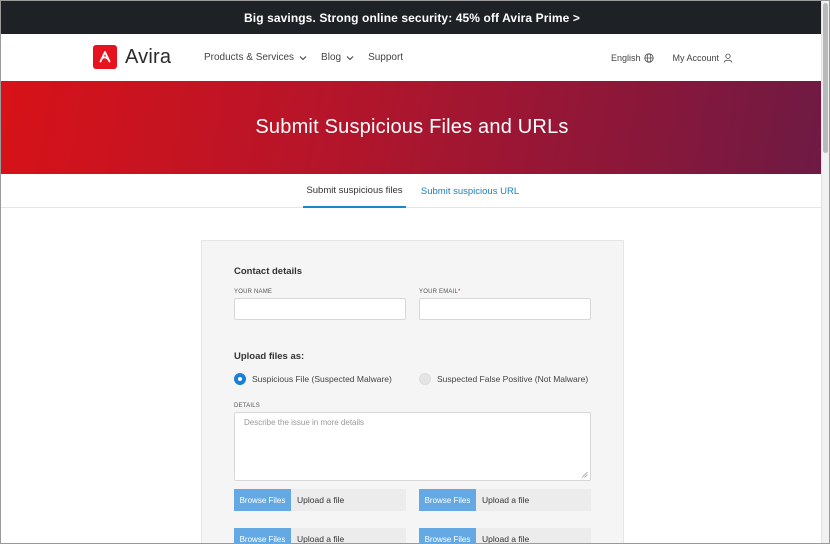 The height and width of the screenshot is (544, 830). I want to click on name-label: YOUR NAME, so click(253, 292).